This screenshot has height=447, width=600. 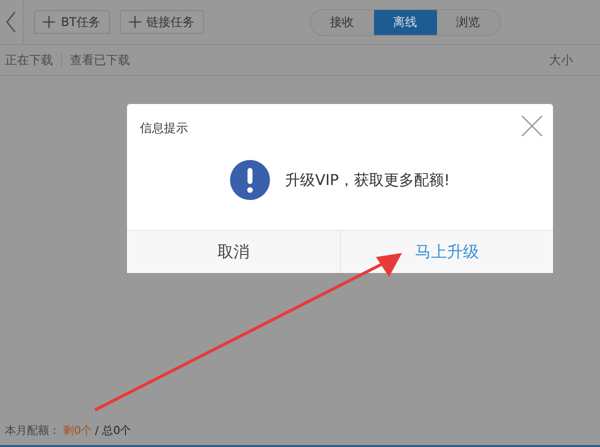 I want to click on cancel-button: 取消, so click(x=233, y=252).